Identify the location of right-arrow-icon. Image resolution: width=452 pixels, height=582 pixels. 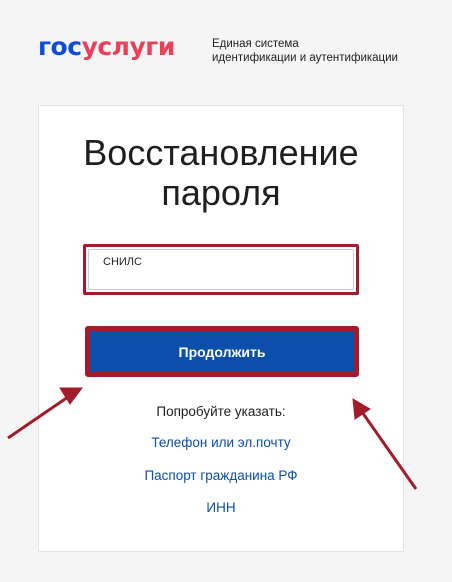
(385, 444).